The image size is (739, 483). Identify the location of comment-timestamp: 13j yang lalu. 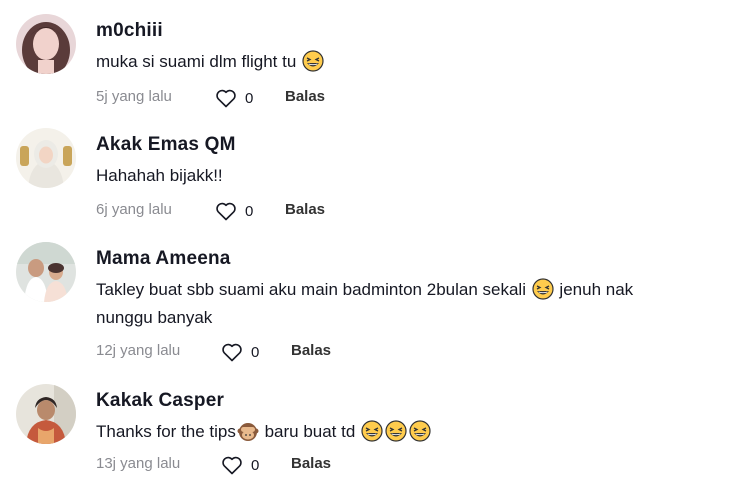
(138, 463).